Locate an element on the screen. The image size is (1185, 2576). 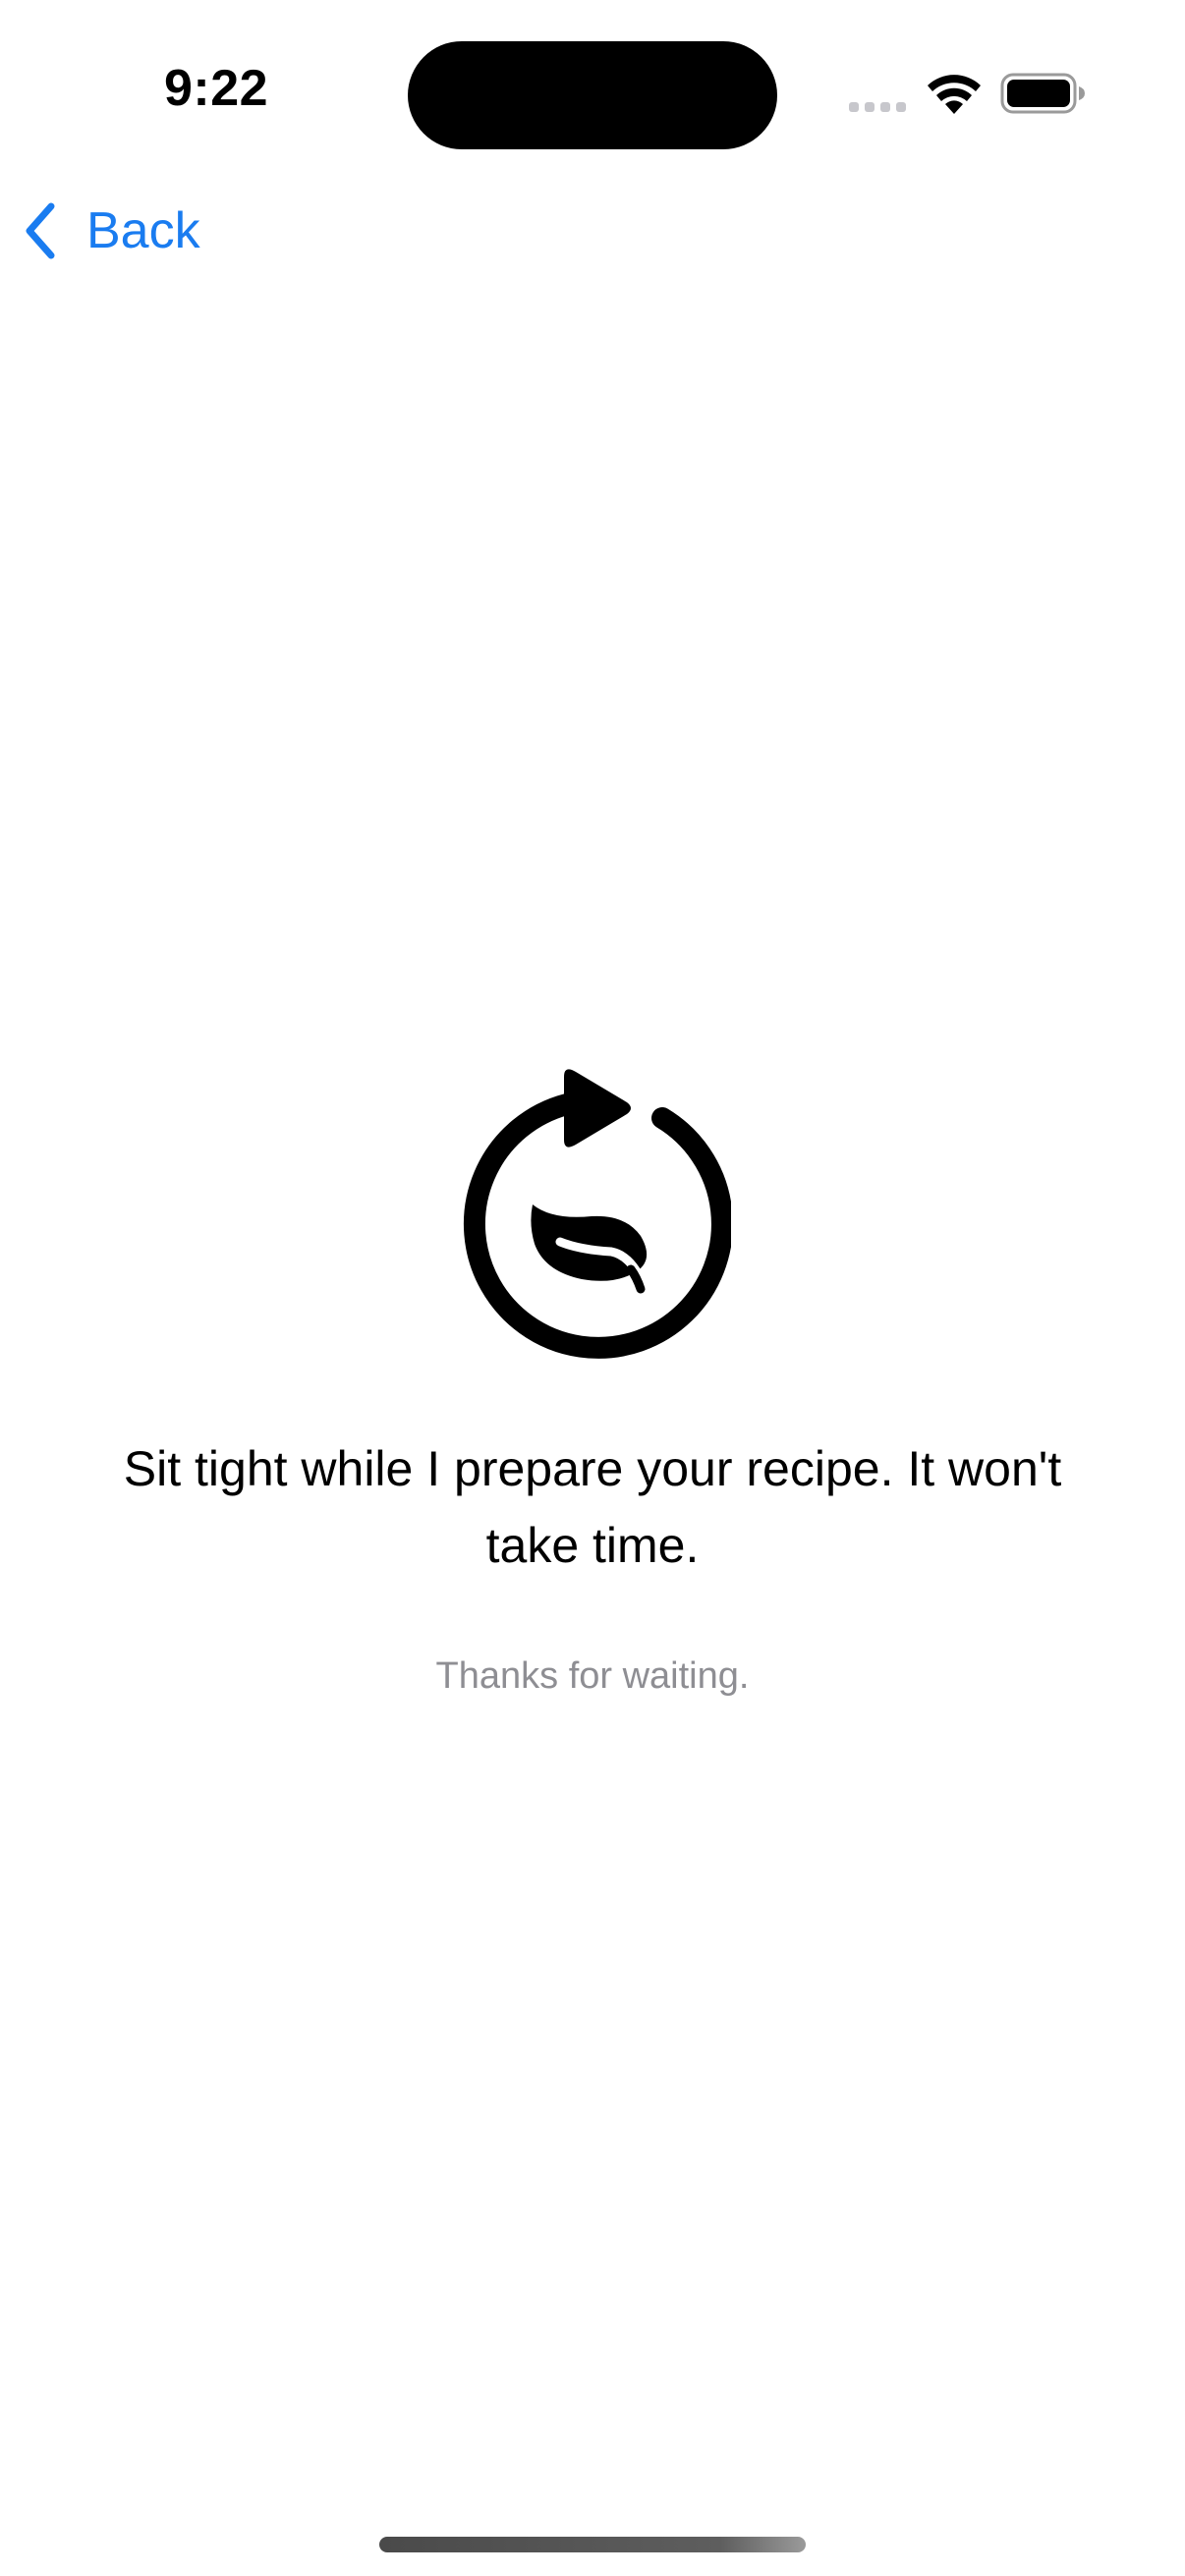
signal-dots-icon is located at coordinates (878, 107).